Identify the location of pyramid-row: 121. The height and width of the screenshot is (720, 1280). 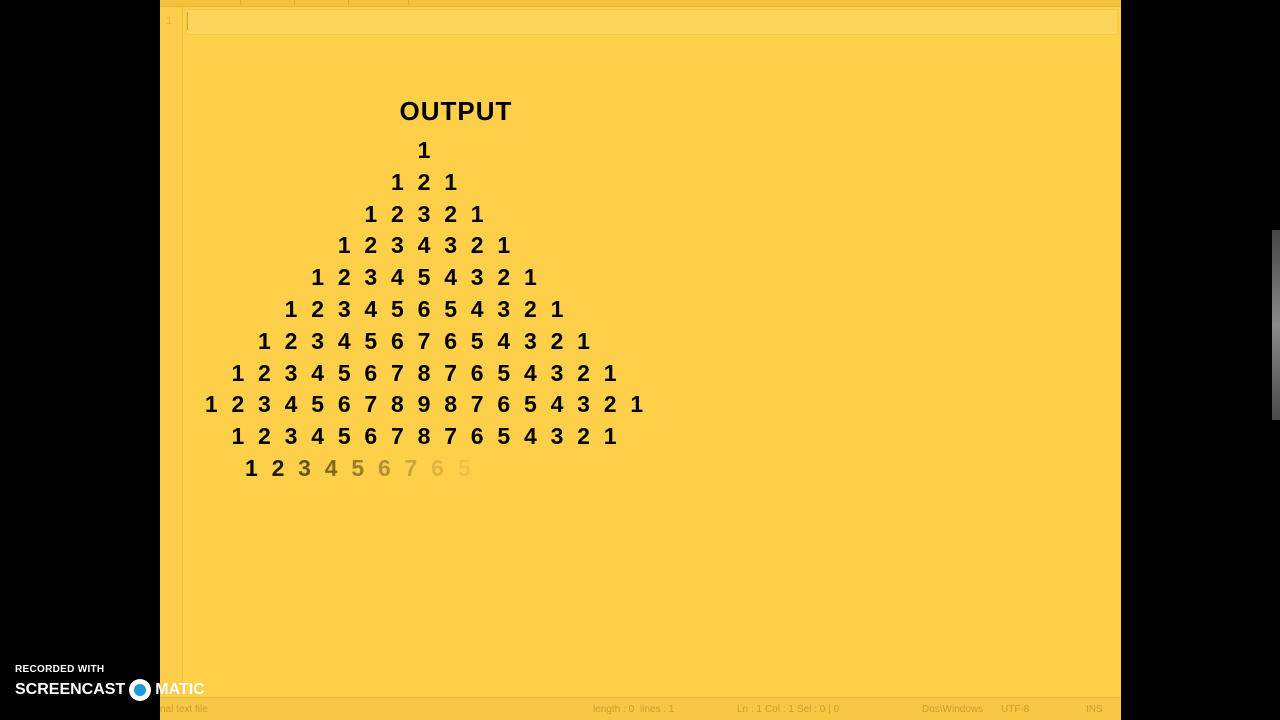
(424, 184).